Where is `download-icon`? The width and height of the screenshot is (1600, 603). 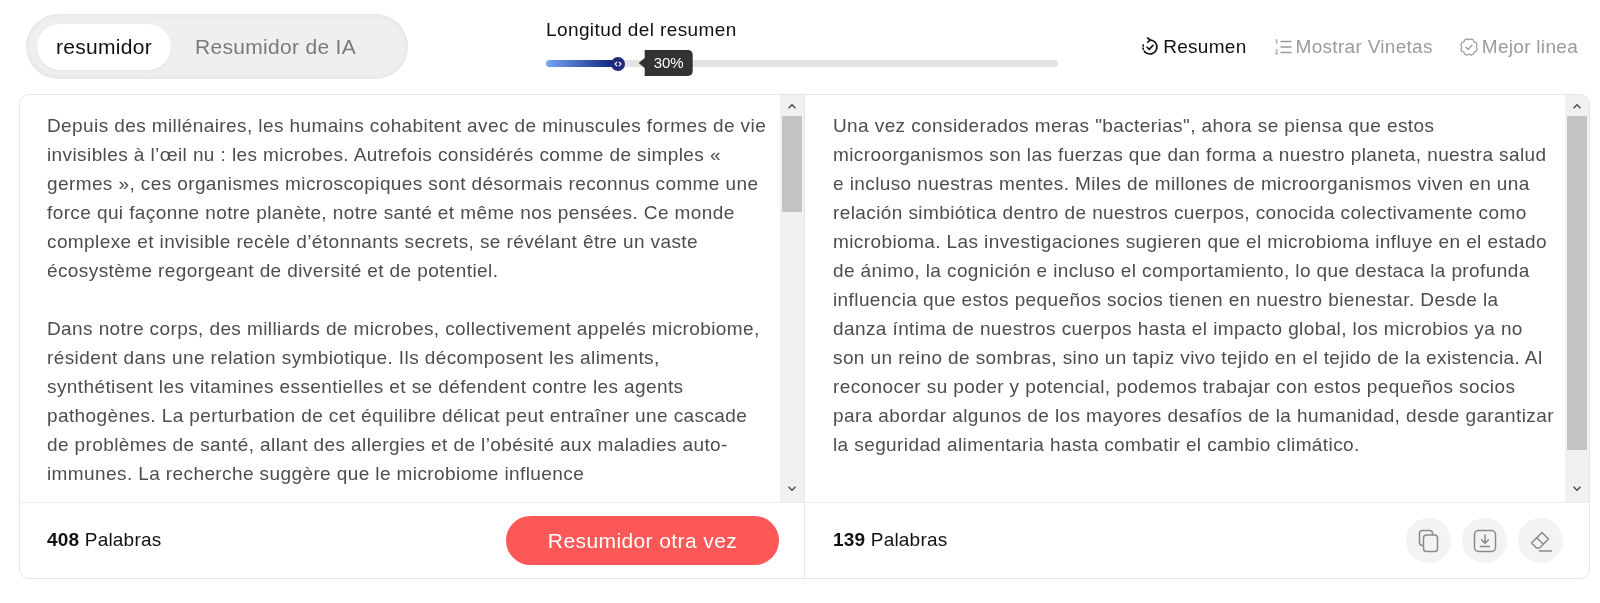
download-icon is located at coordinates (1484, 540).